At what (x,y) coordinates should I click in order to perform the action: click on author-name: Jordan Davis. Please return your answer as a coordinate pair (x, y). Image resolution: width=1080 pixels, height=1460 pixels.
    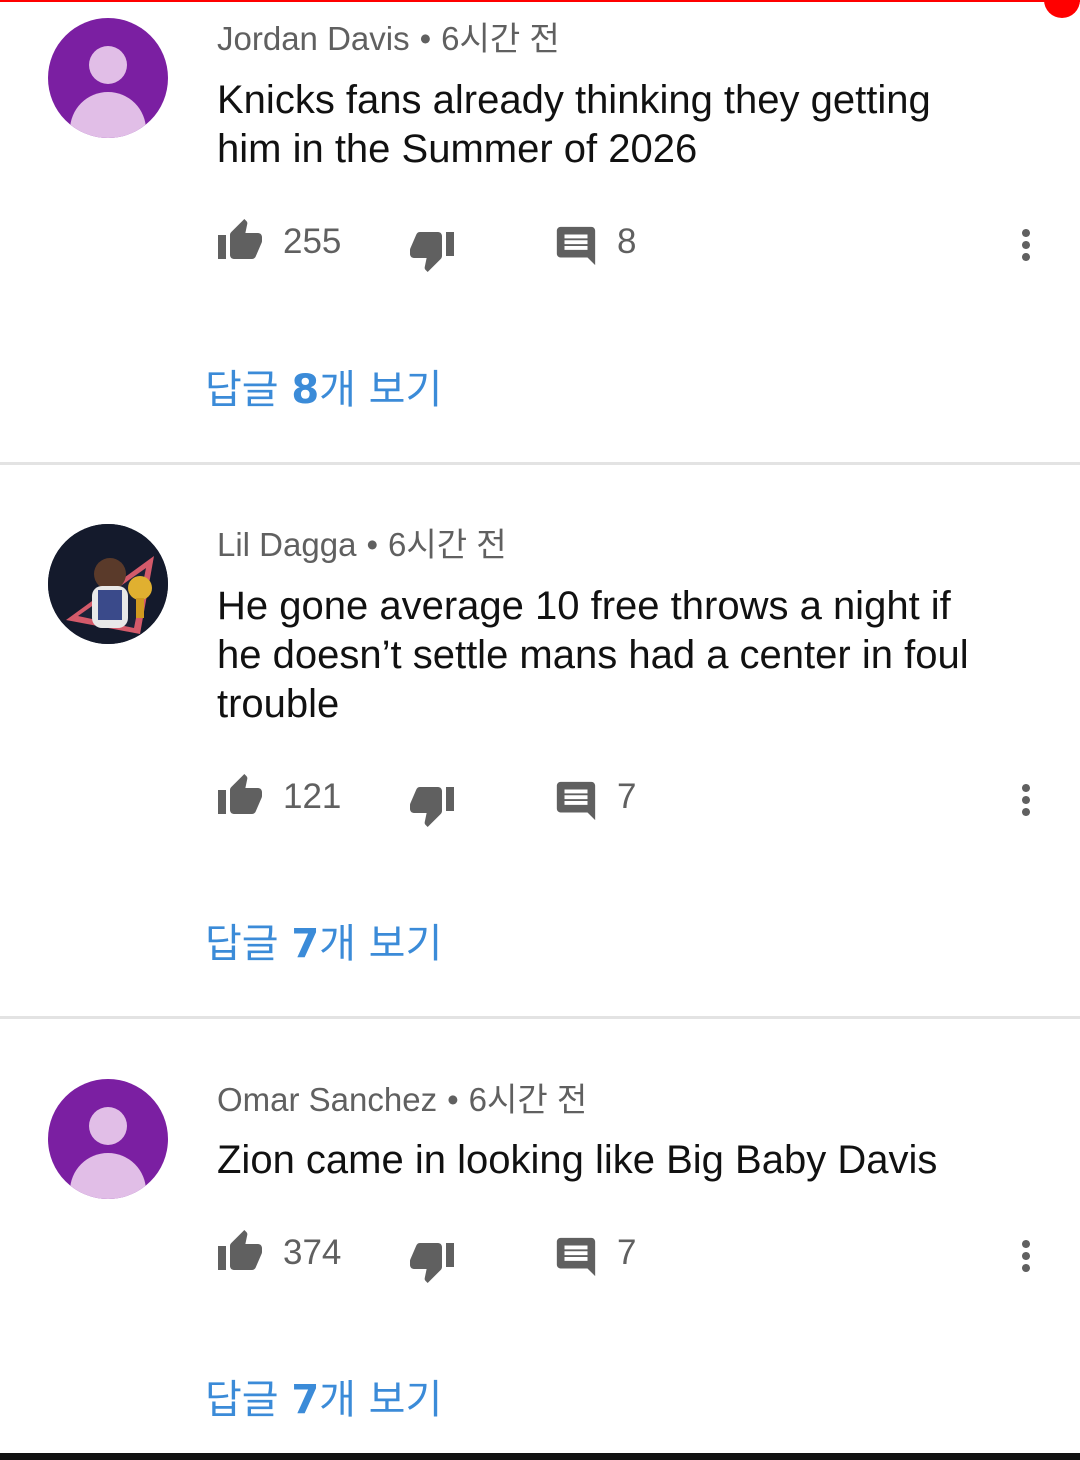
    Looking at the image, I should click on (313, 38).